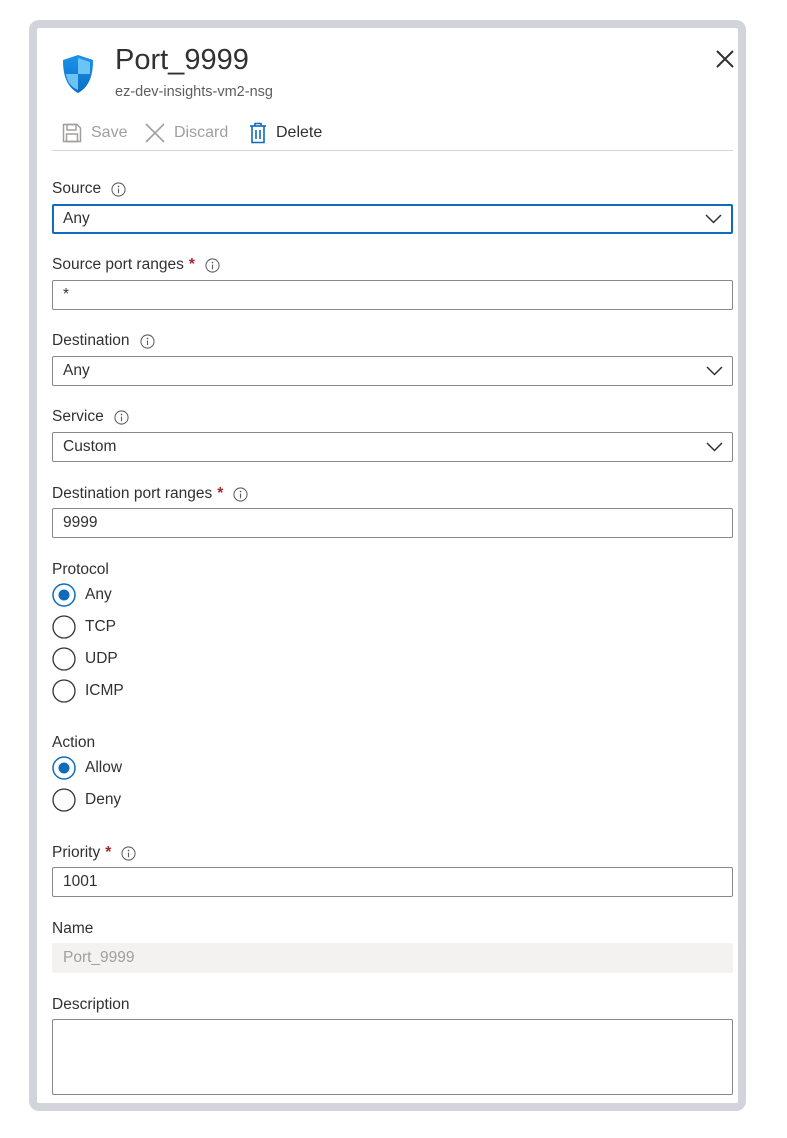 The image size is (787, 1138). What do you see at coordinates (299, 132) in the screenshot?
I see `delete-button-label: Delete` at bounding box center [299, 132].